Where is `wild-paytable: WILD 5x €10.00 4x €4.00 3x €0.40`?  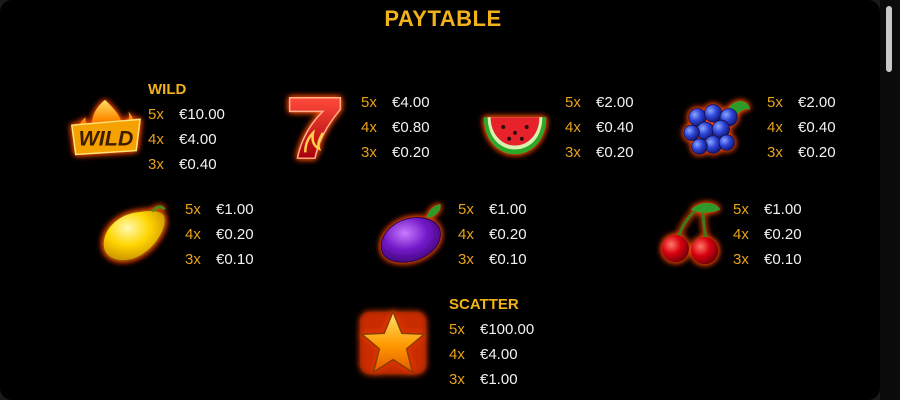 wild-paytable: WILD 5x €10.00 4x €4.00 3x €0.40 is located at coordinates (186, 127).